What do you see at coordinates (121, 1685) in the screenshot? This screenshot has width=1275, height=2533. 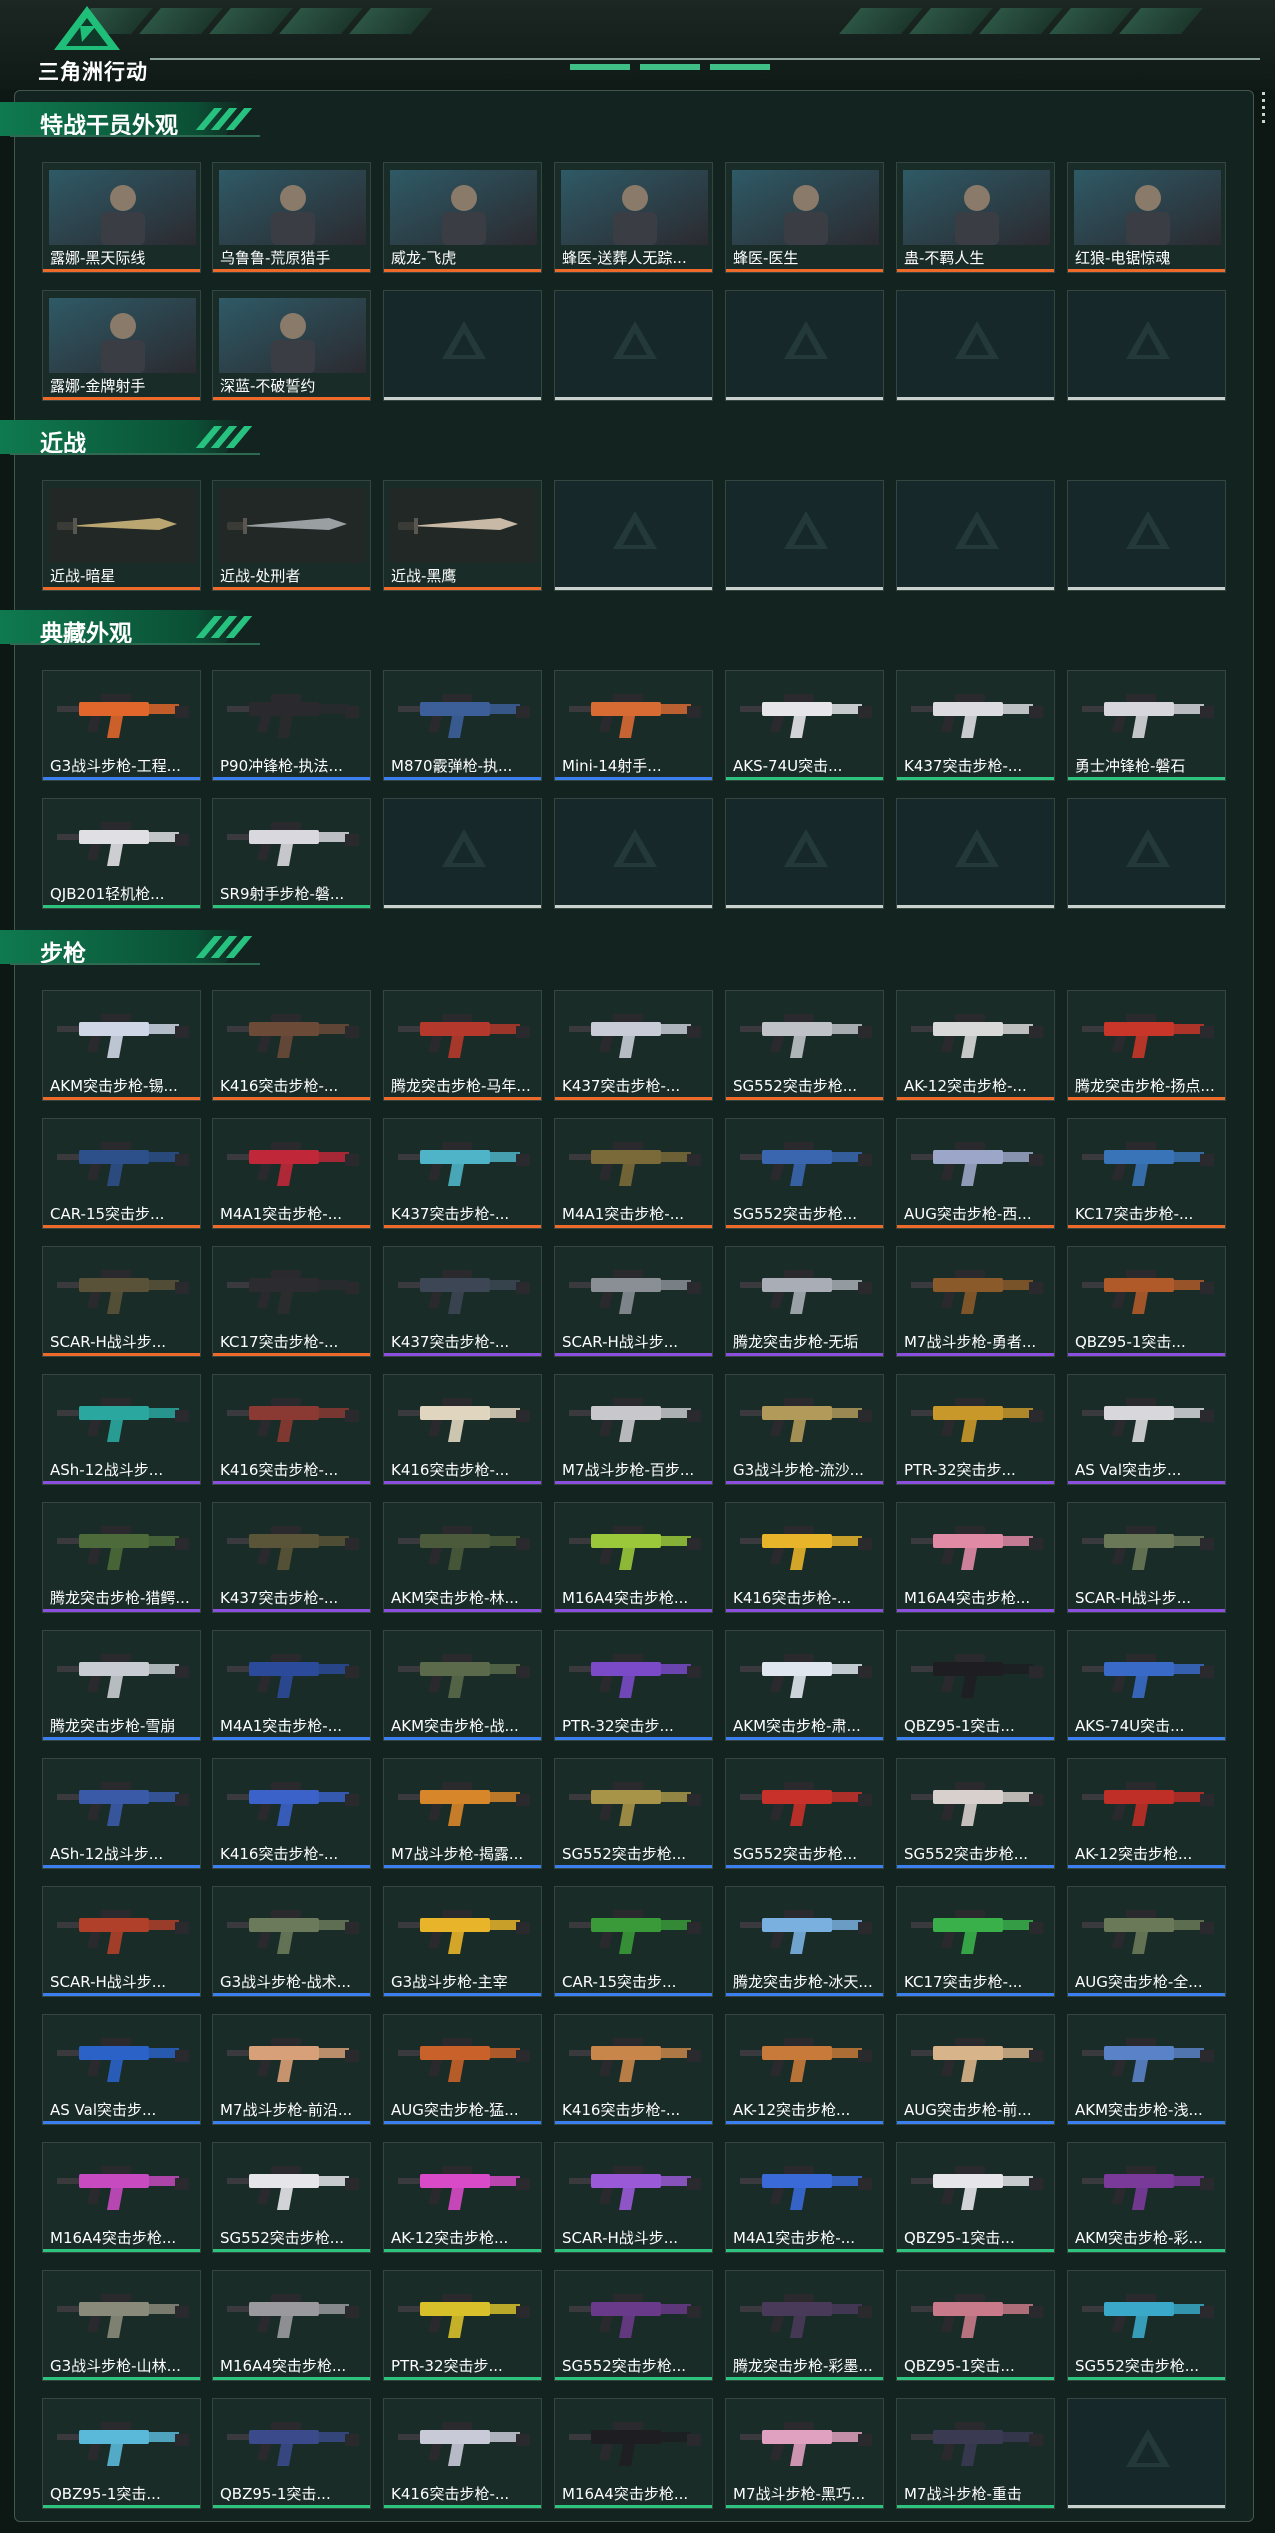 I see `skin-card: 腾龙突击步枪-雪崩` at bounding box center [121, 1685].